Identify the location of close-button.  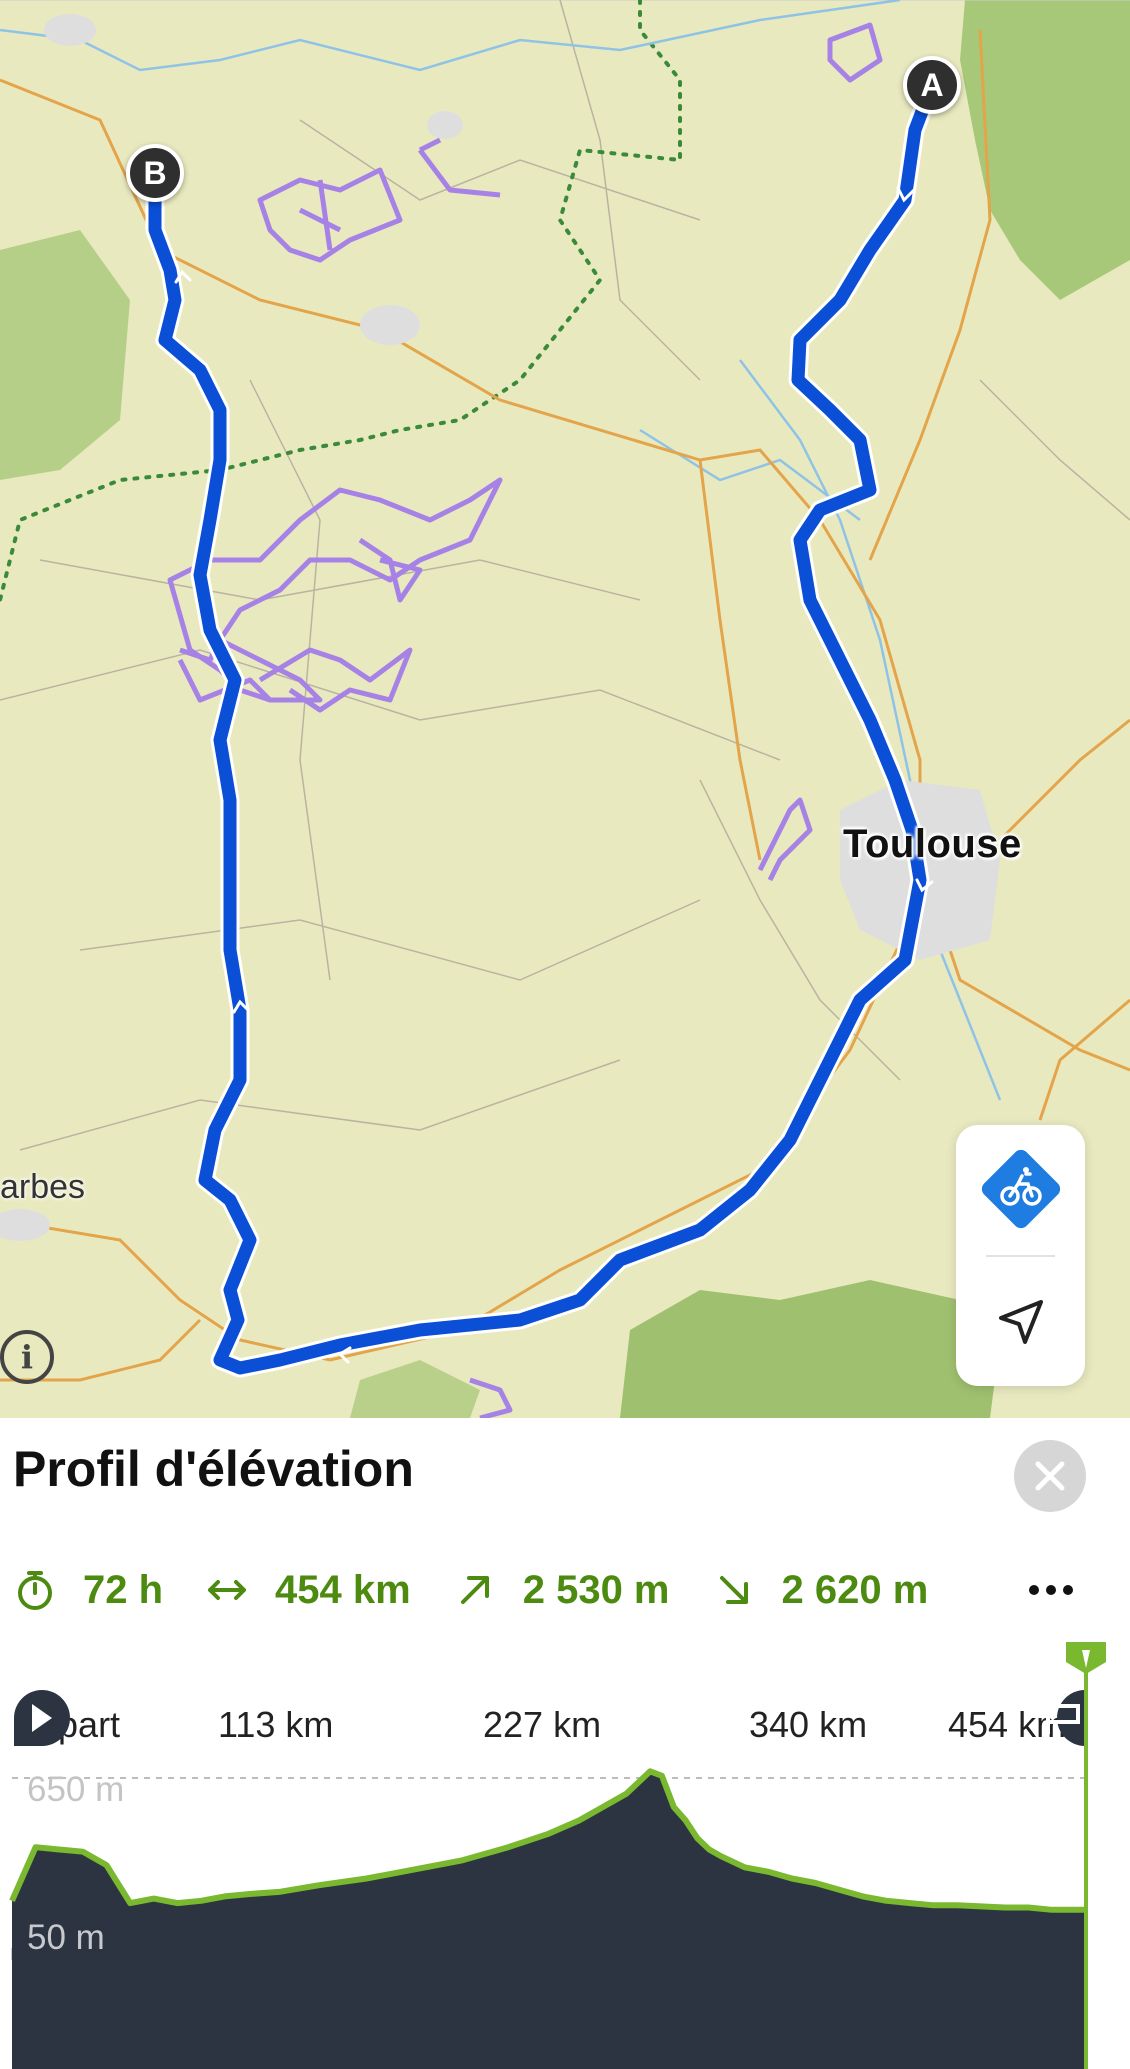
(1050, 1476).